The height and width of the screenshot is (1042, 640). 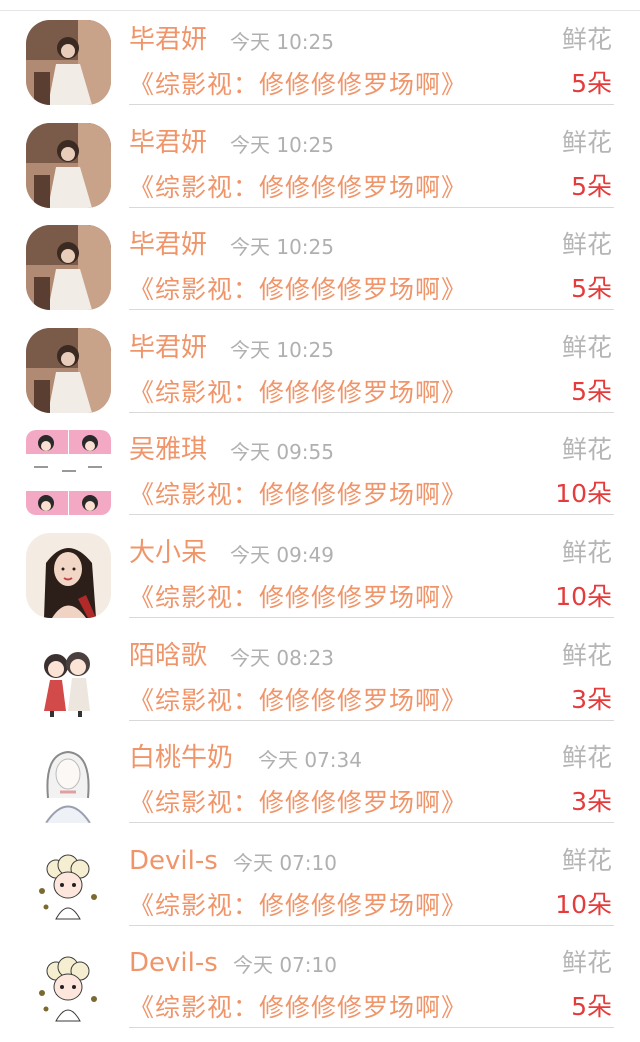 What do you see at coordinates (282, 657) in the screenshot?
I see `send-time: 今天 08:23` at bounding box center [282, 657].